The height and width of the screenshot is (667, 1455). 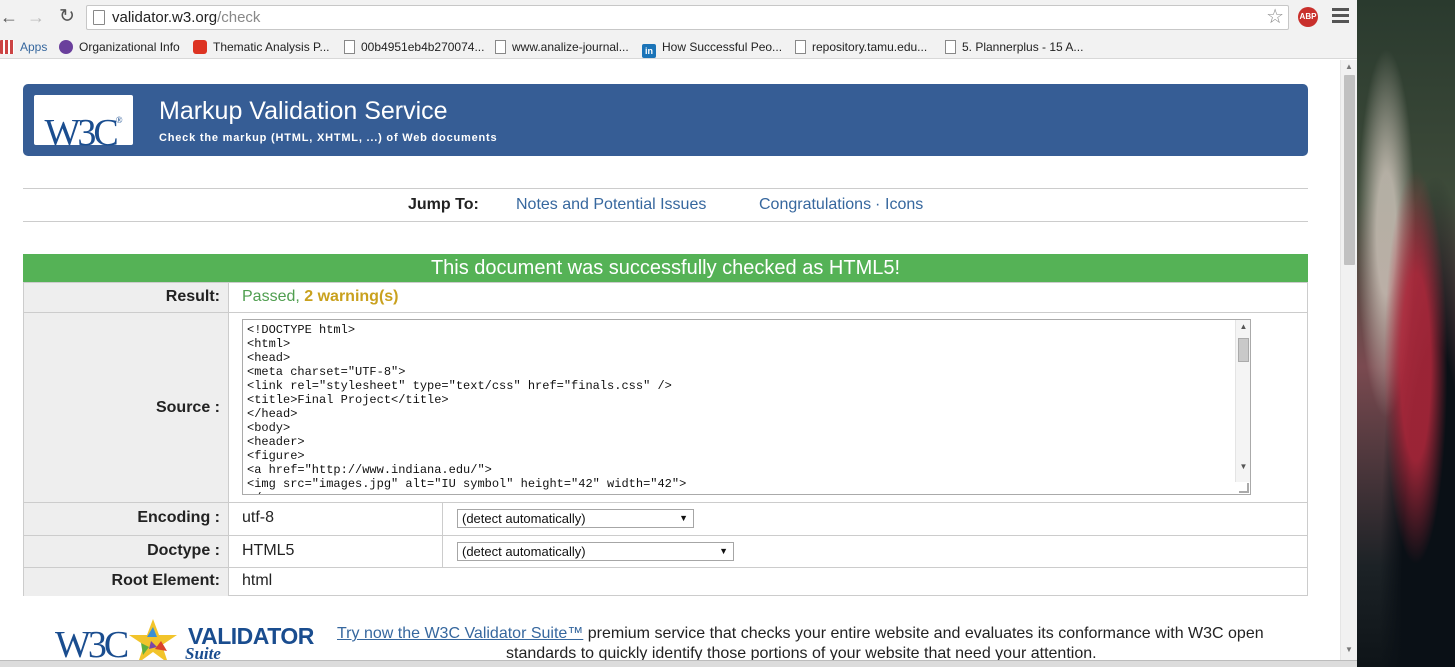 I want to click on row-label-cell: Encoding :, so click(x=126, y=519).